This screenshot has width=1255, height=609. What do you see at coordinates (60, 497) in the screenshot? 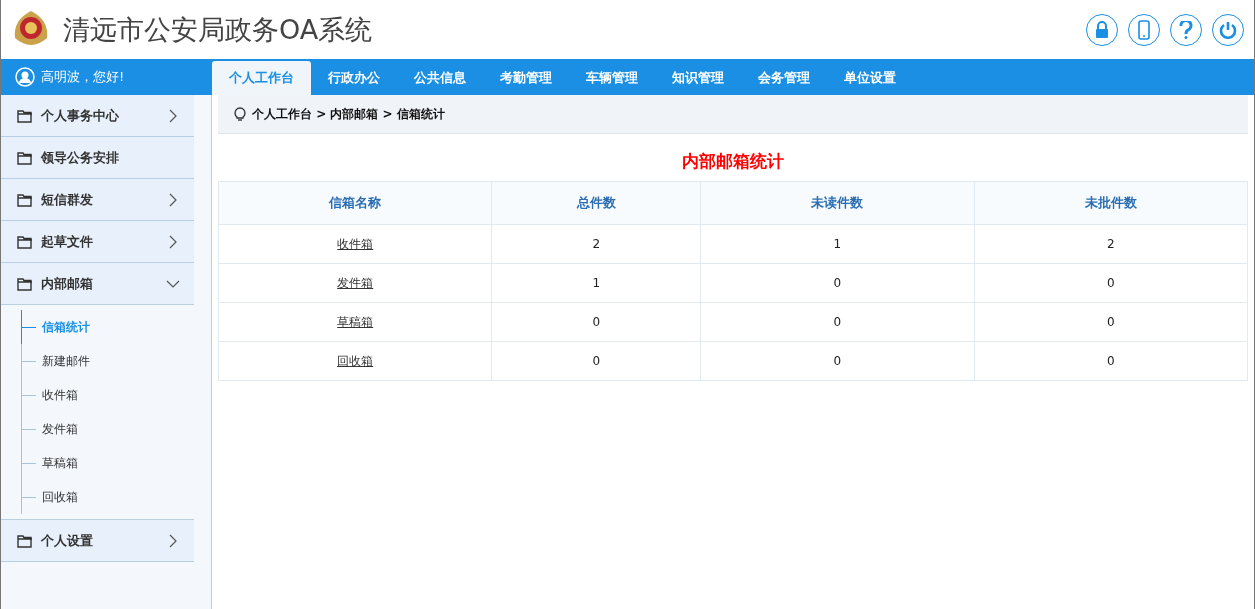
I see `submenu-item: 回收箱` at bounding box center [60, 497].